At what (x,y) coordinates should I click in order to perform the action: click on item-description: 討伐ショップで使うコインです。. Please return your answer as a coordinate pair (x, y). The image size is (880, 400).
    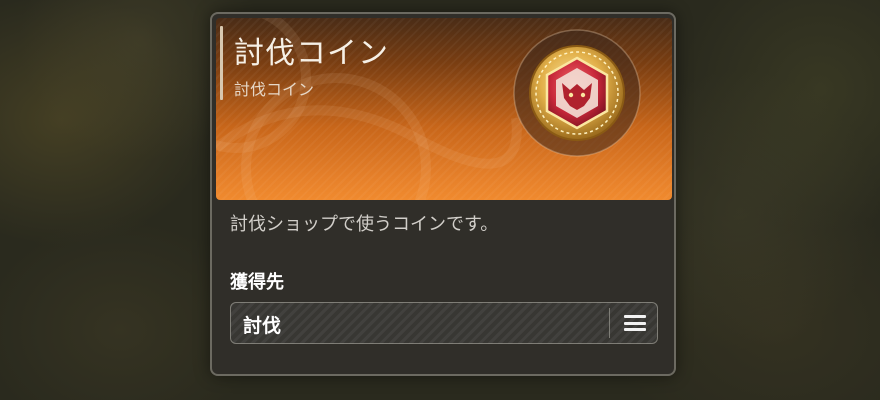
    Looking at the image, I should click on (364, 224).